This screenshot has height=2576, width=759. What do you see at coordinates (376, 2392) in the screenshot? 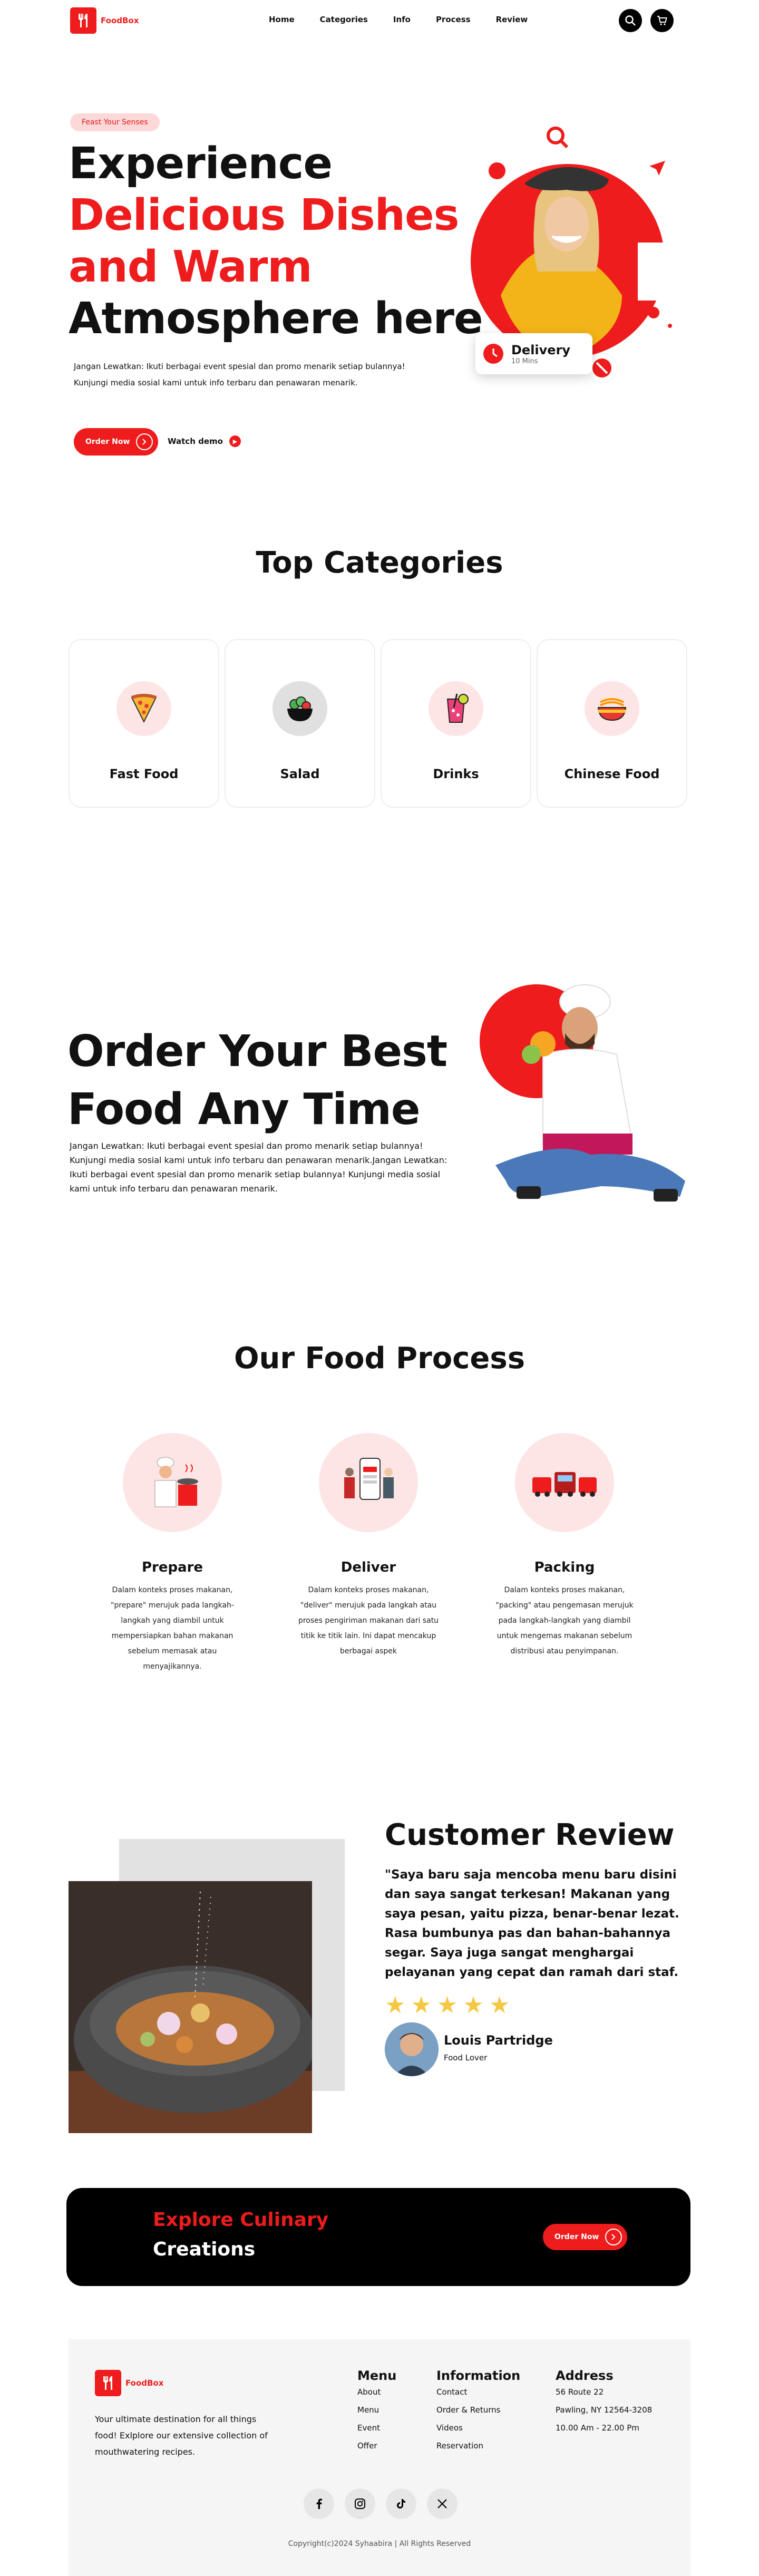
I see `footer-link-about: About` at bounding box center [376, 2392].